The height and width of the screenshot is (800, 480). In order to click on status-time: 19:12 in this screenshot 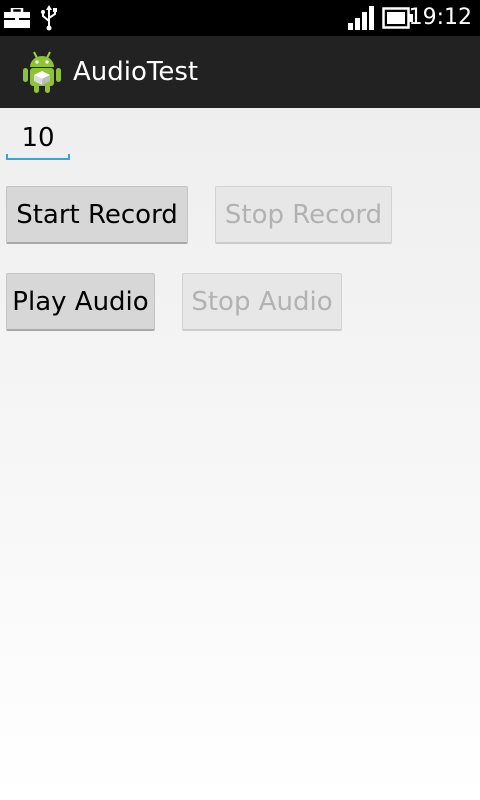, I will do `click(440, 17)`.